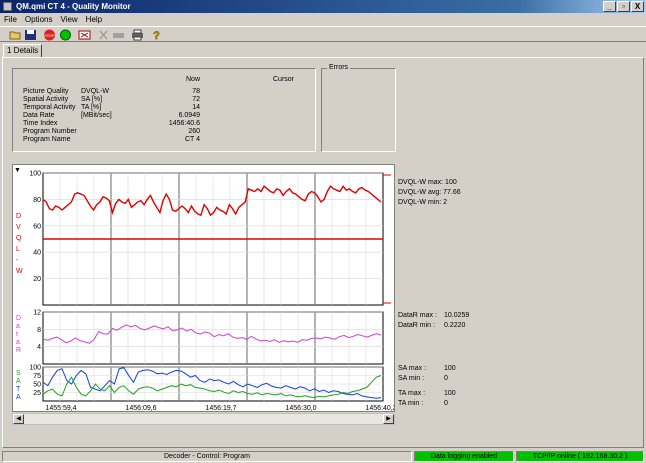  What do you see at coordinates (184, 123) in the screenshot?
I see `row-now: 1456:40.6` at bounding box center [184, 123].